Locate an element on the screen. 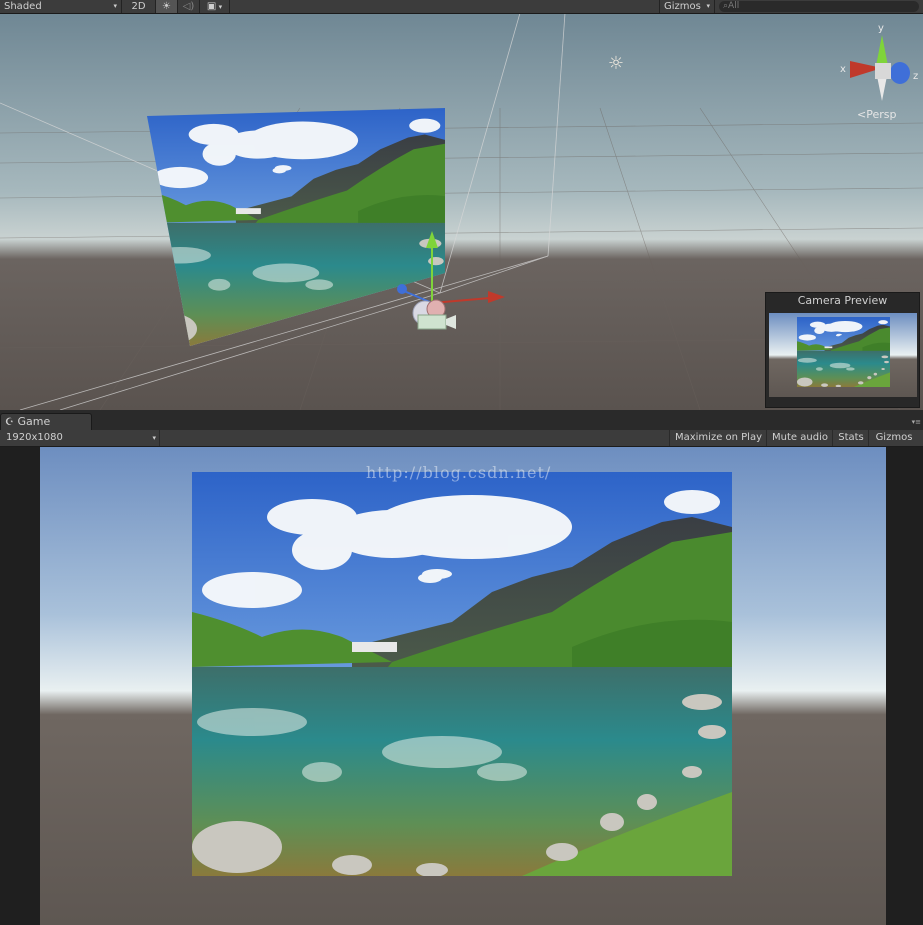 The width and height of the screenshot is (923, 925). camera-gizmo is located at coordinates (445, 273).